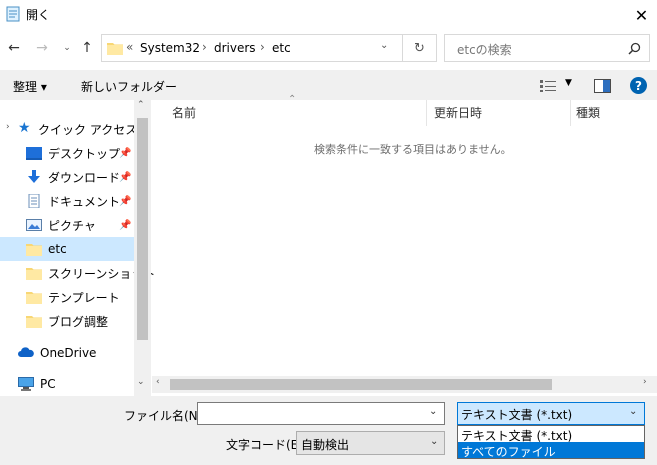 This screenshot has width=657, height=465. Describe the element at coordinates (634, 48) in the screenshot. I see `search-icon` at that location.